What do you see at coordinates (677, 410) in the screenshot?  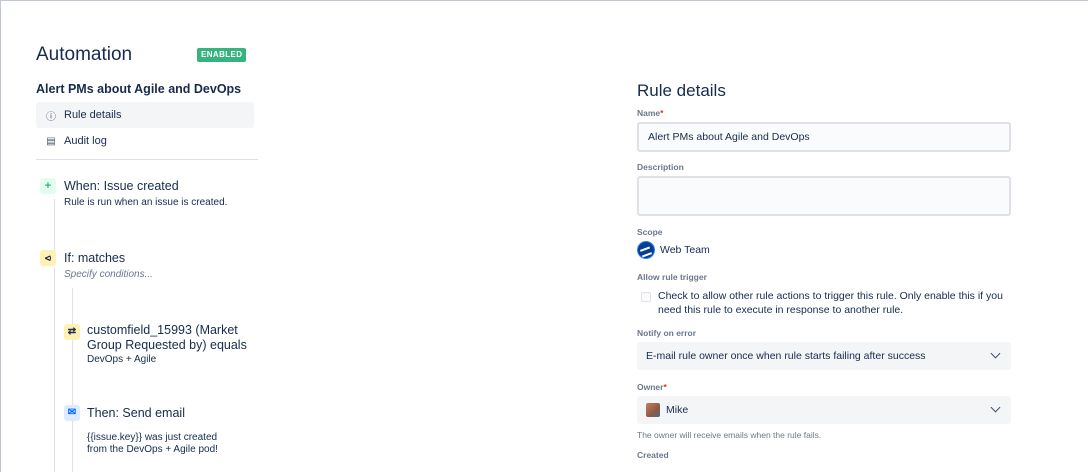 I see `owner-value: Mike` at bounding box center [677, 410].